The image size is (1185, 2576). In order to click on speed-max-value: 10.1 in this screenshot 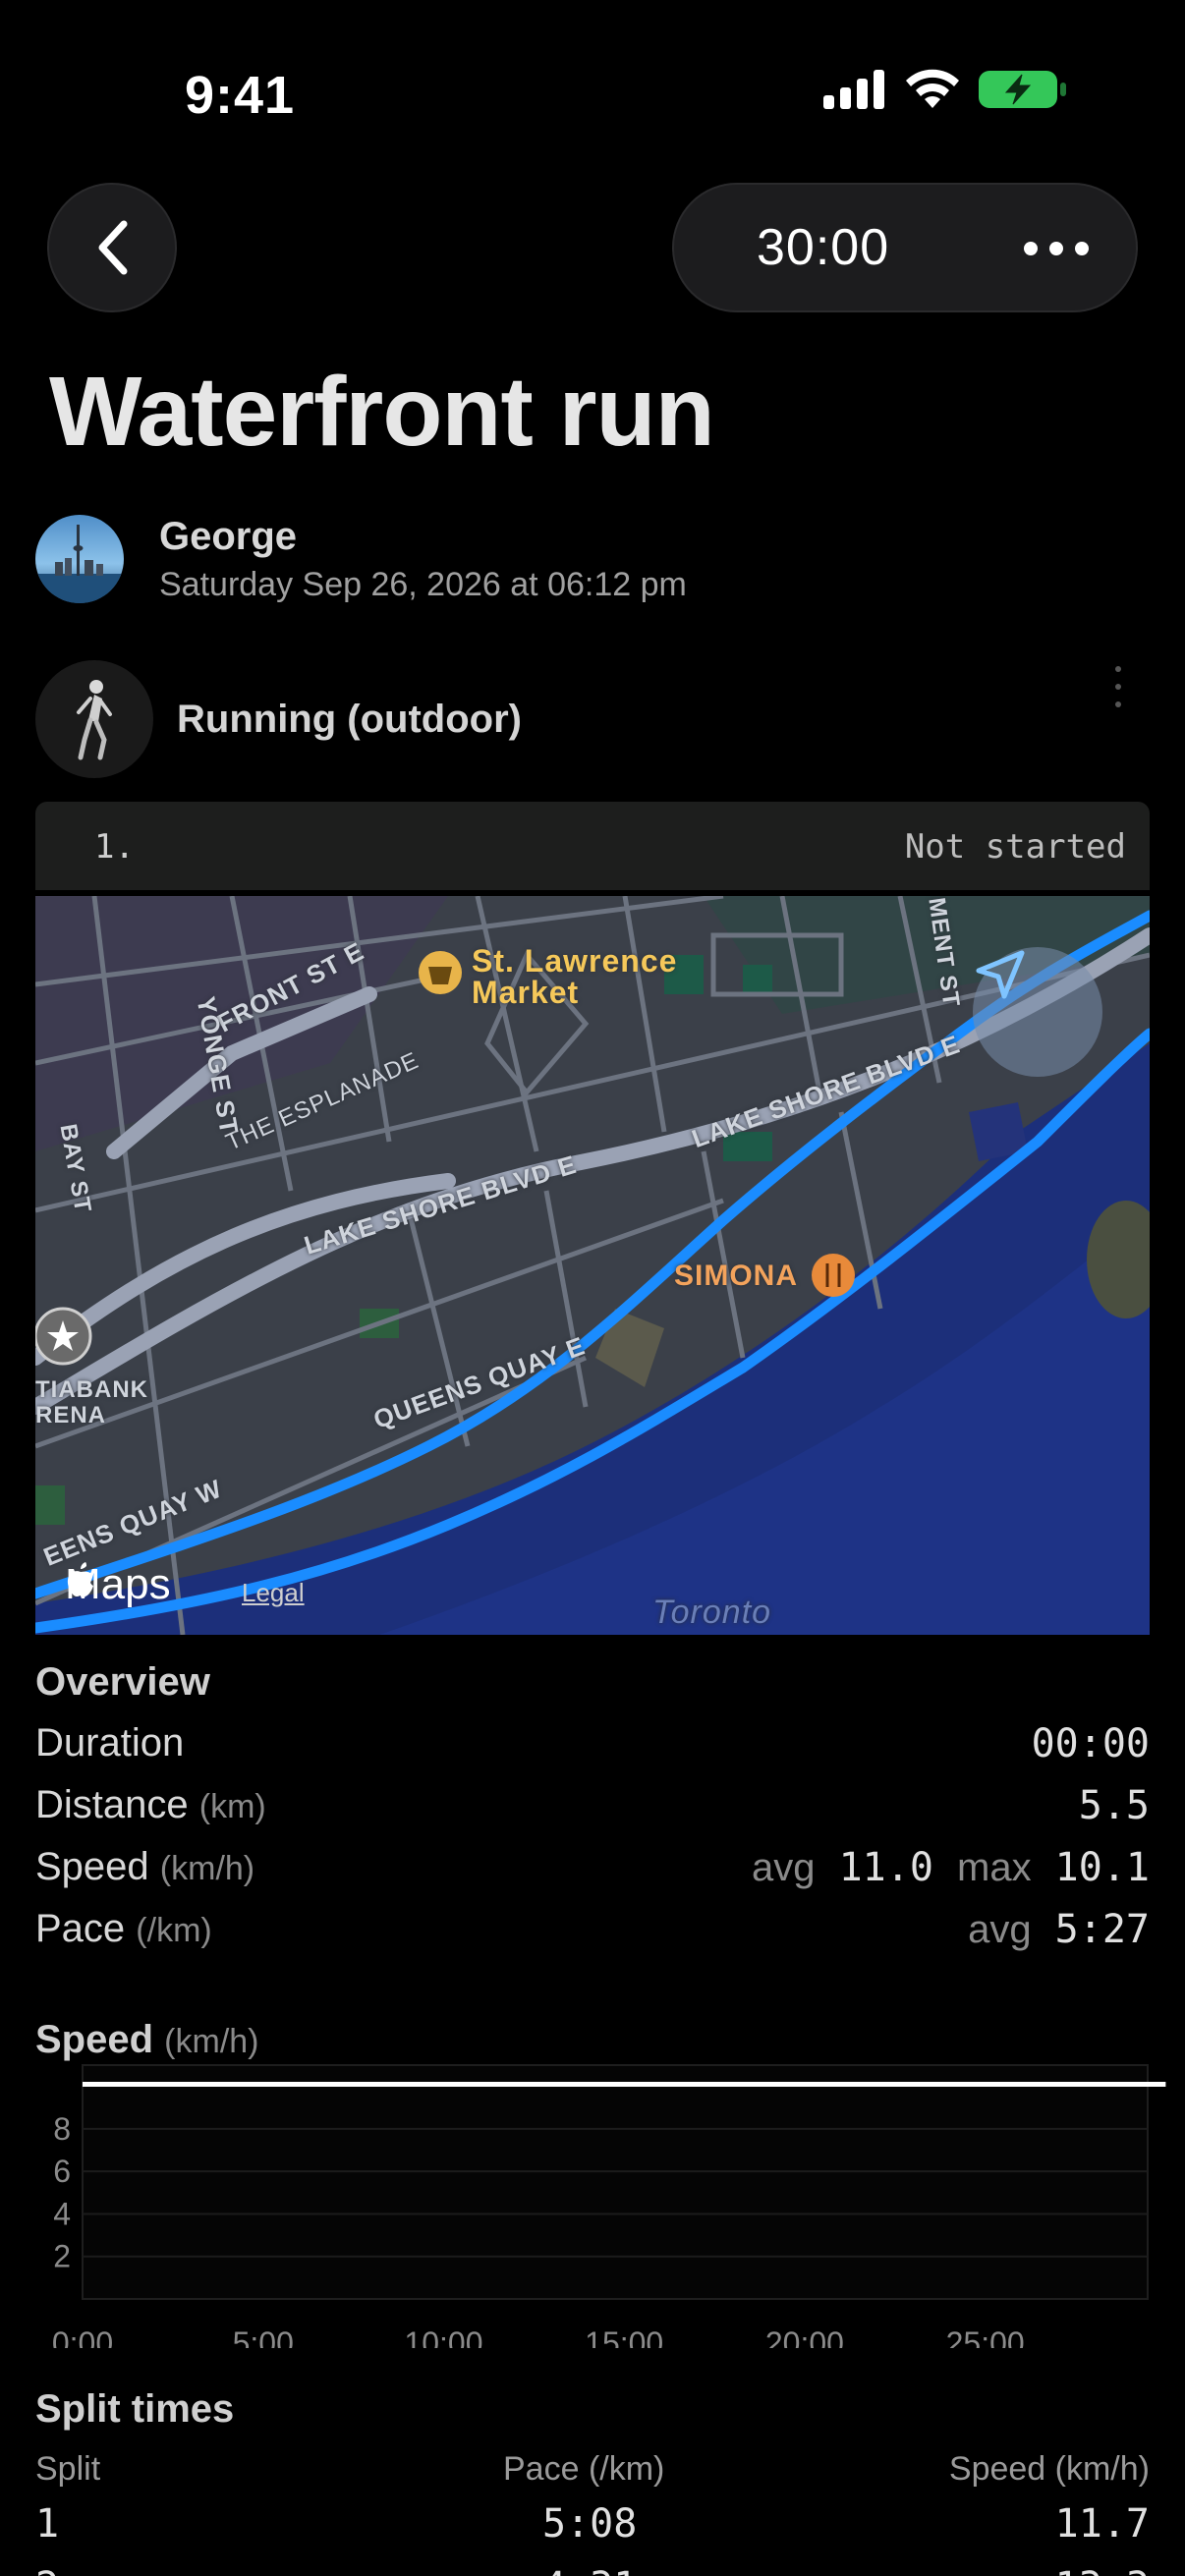, I will do `click(1102, 1867)`.